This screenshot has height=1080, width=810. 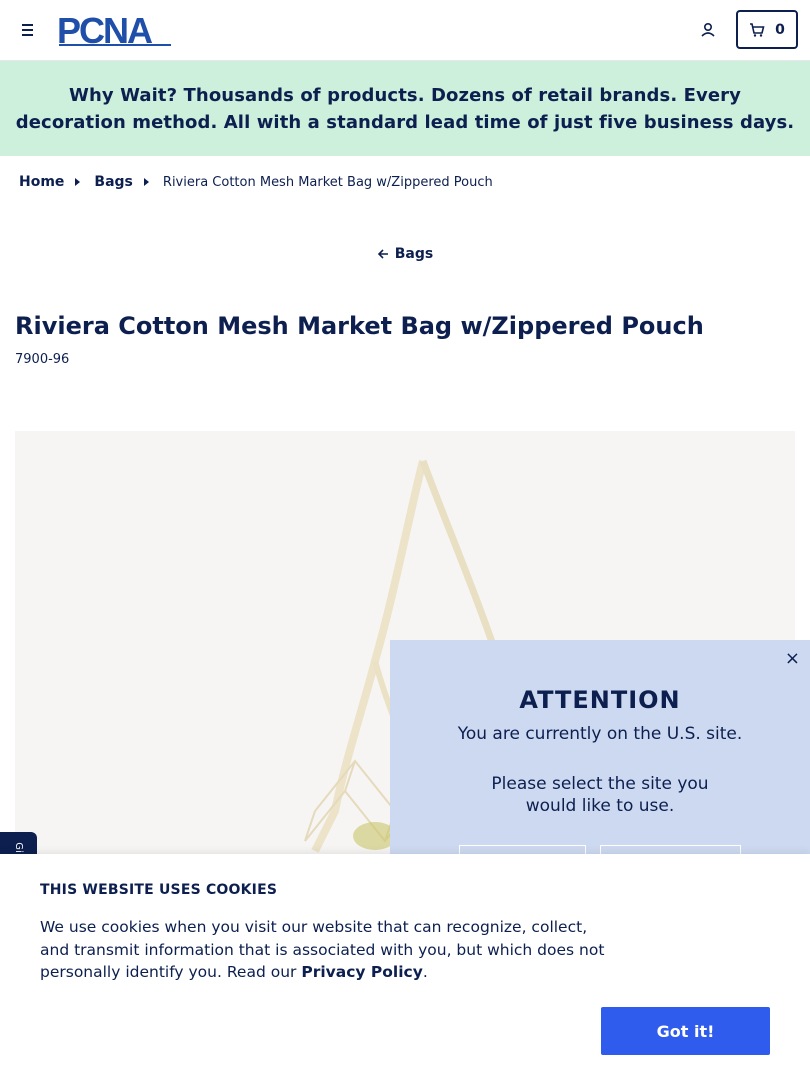 I want to click on got-it-button: Got it!, so click(x=685, y=1031).